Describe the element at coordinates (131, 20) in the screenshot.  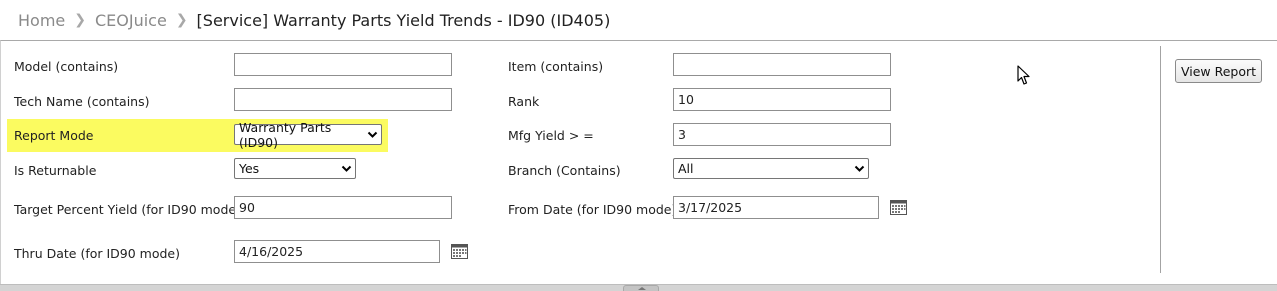
I see `breadcrumb-ceojuice-link: CEOJuice` at that location.